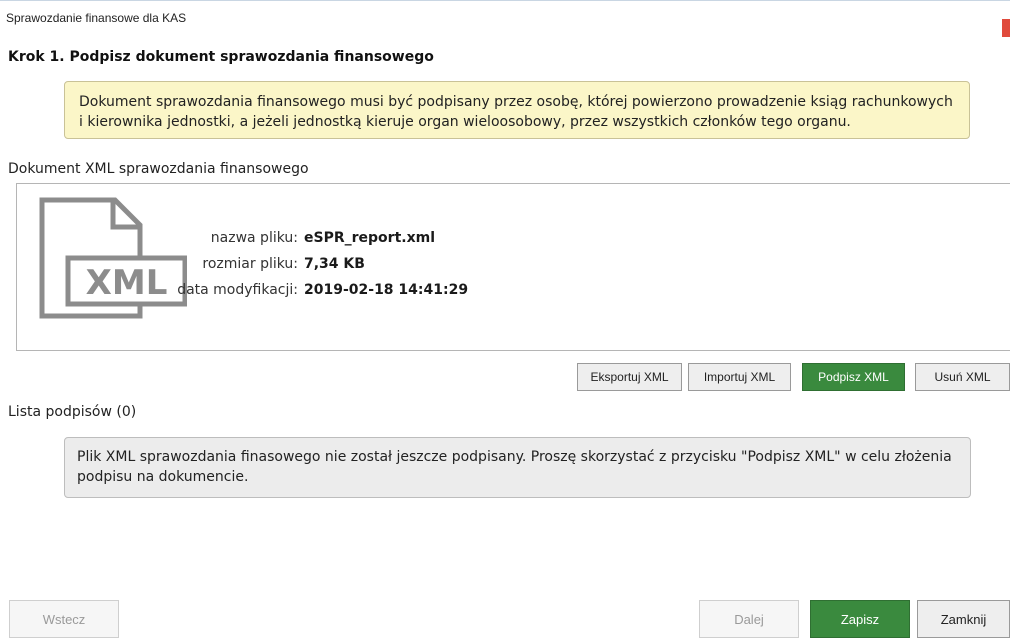 The image size is (1010, 641). Describe the element at coordinates (1006, 28) in the screenshot. I see `close-window-button` at that location.